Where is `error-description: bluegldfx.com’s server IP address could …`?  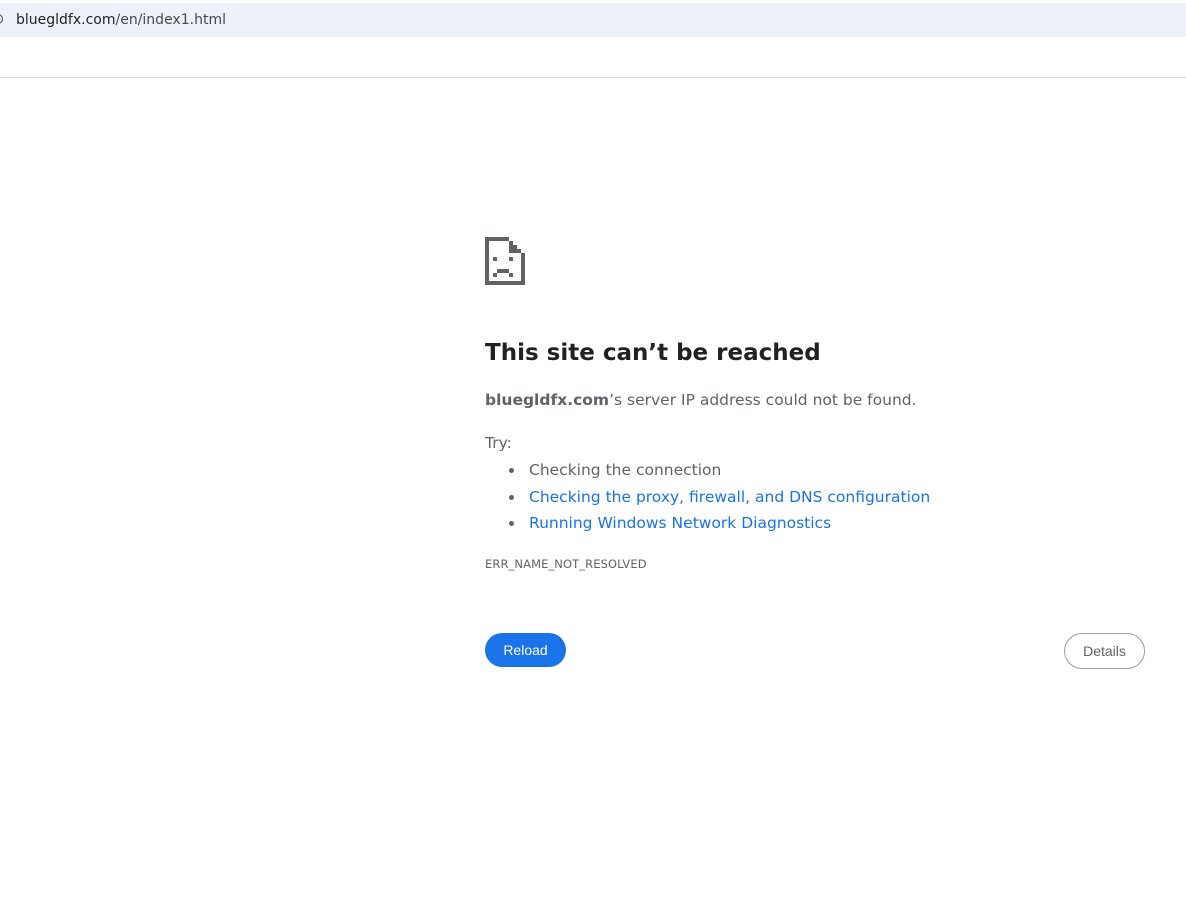
error-description: bluegldfx.com’s server IP address could … is located at coordinates (701, 400).